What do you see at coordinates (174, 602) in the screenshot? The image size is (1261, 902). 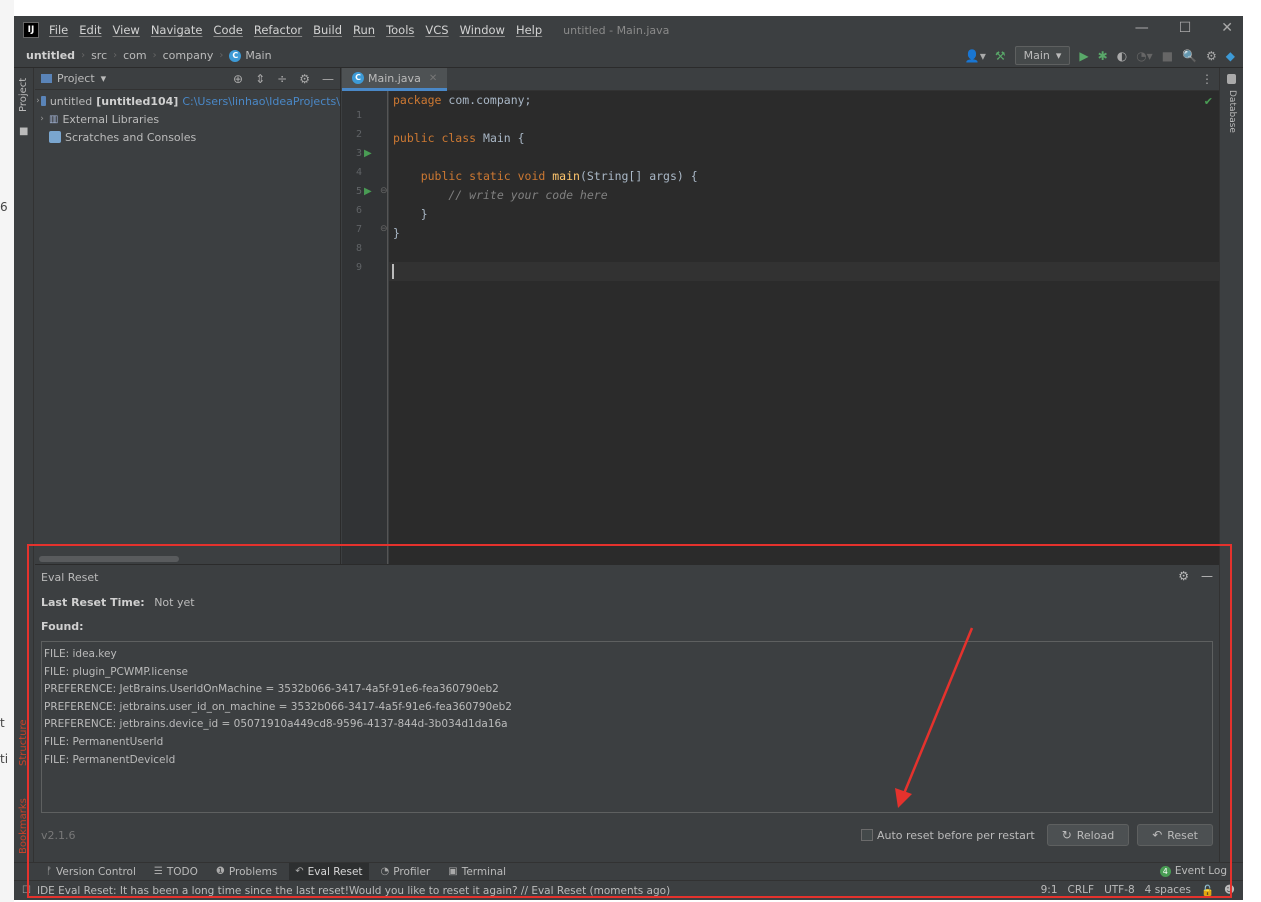 I see `last-reset-value: Not yet` at bounding box center [174, 602].